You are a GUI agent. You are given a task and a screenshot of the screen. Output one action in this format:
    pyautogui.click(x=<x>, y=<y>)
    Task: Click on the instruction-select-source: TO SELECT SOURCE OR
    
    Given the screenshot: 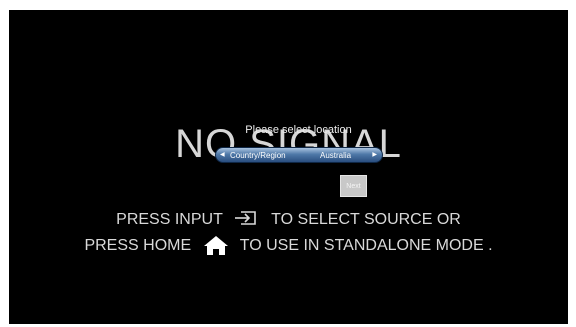 What is the action you would take?
    pyautogui.click(x=366, y=219)
    